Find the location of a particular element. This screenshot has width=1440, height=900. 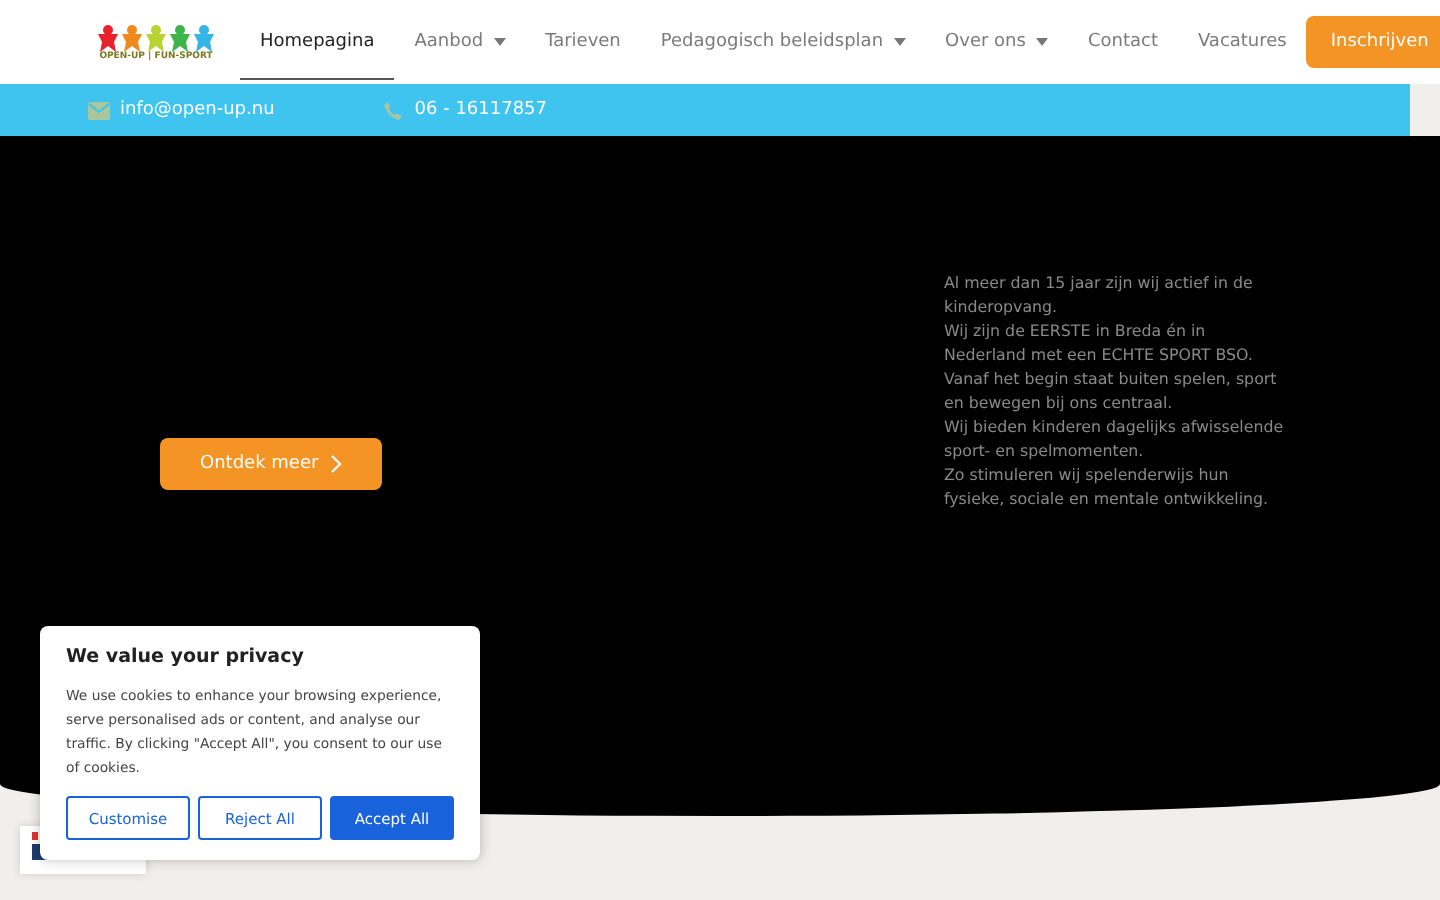

nav-link: Over ons is located at coordinates (996, 42).